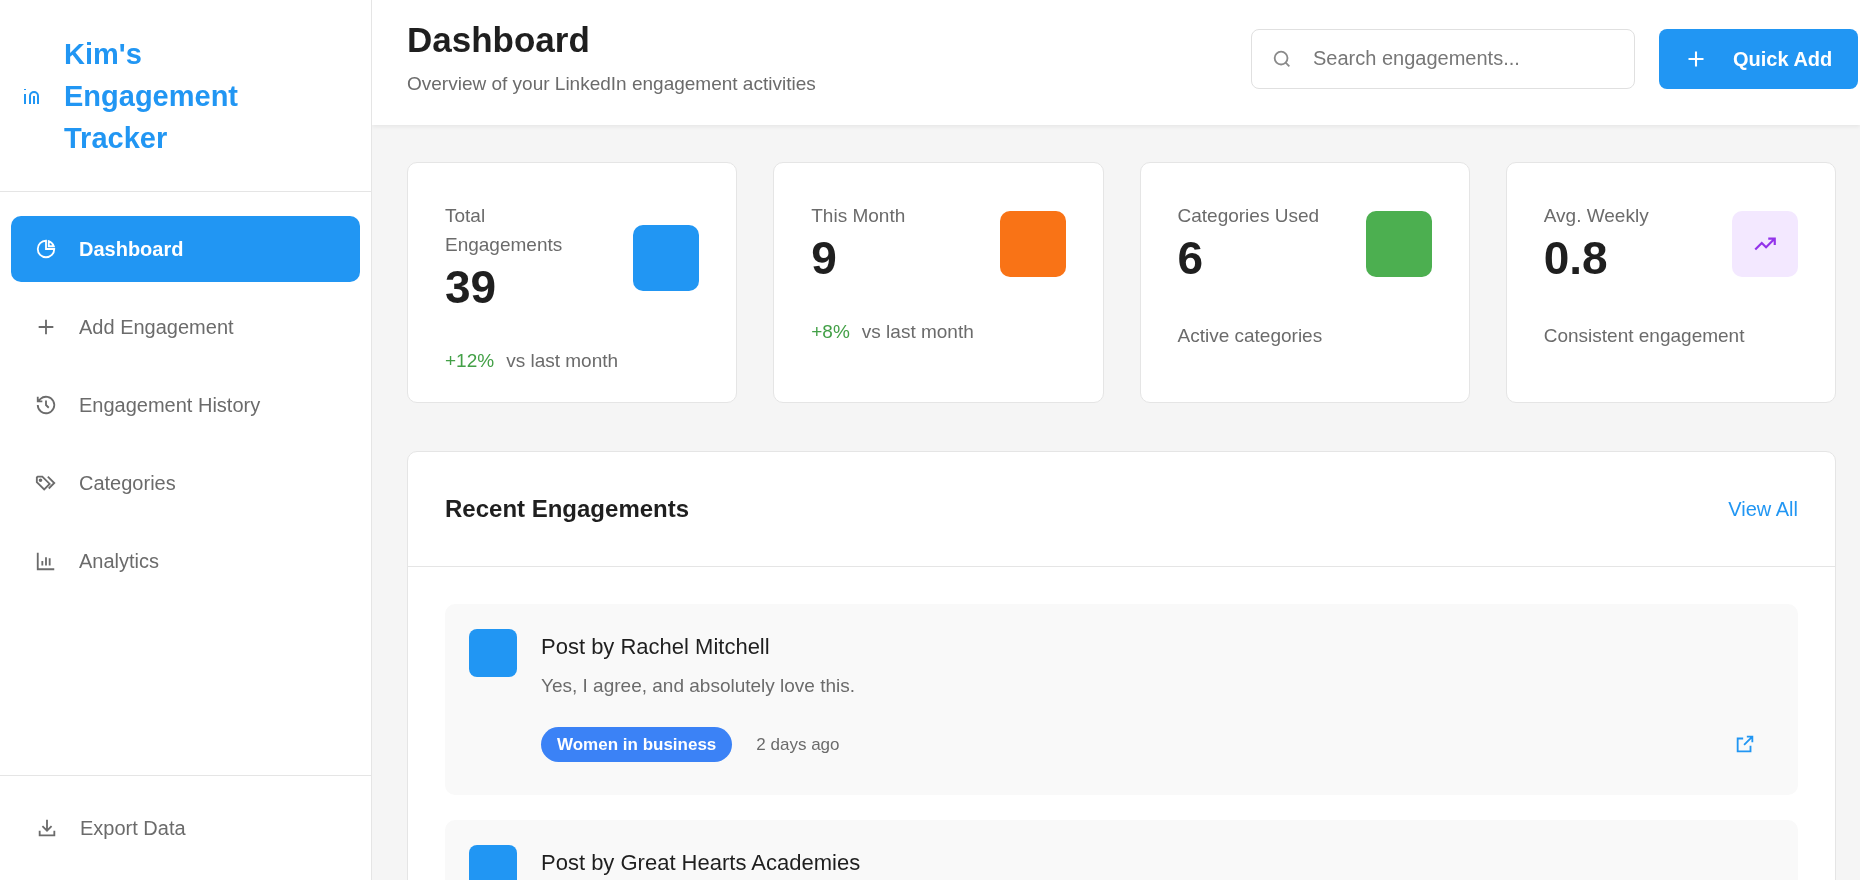 The width and height of the screenshot is (1860, 880). I want to click on engagement-title: Post by Great Hearts Academies, so click(701, 863).